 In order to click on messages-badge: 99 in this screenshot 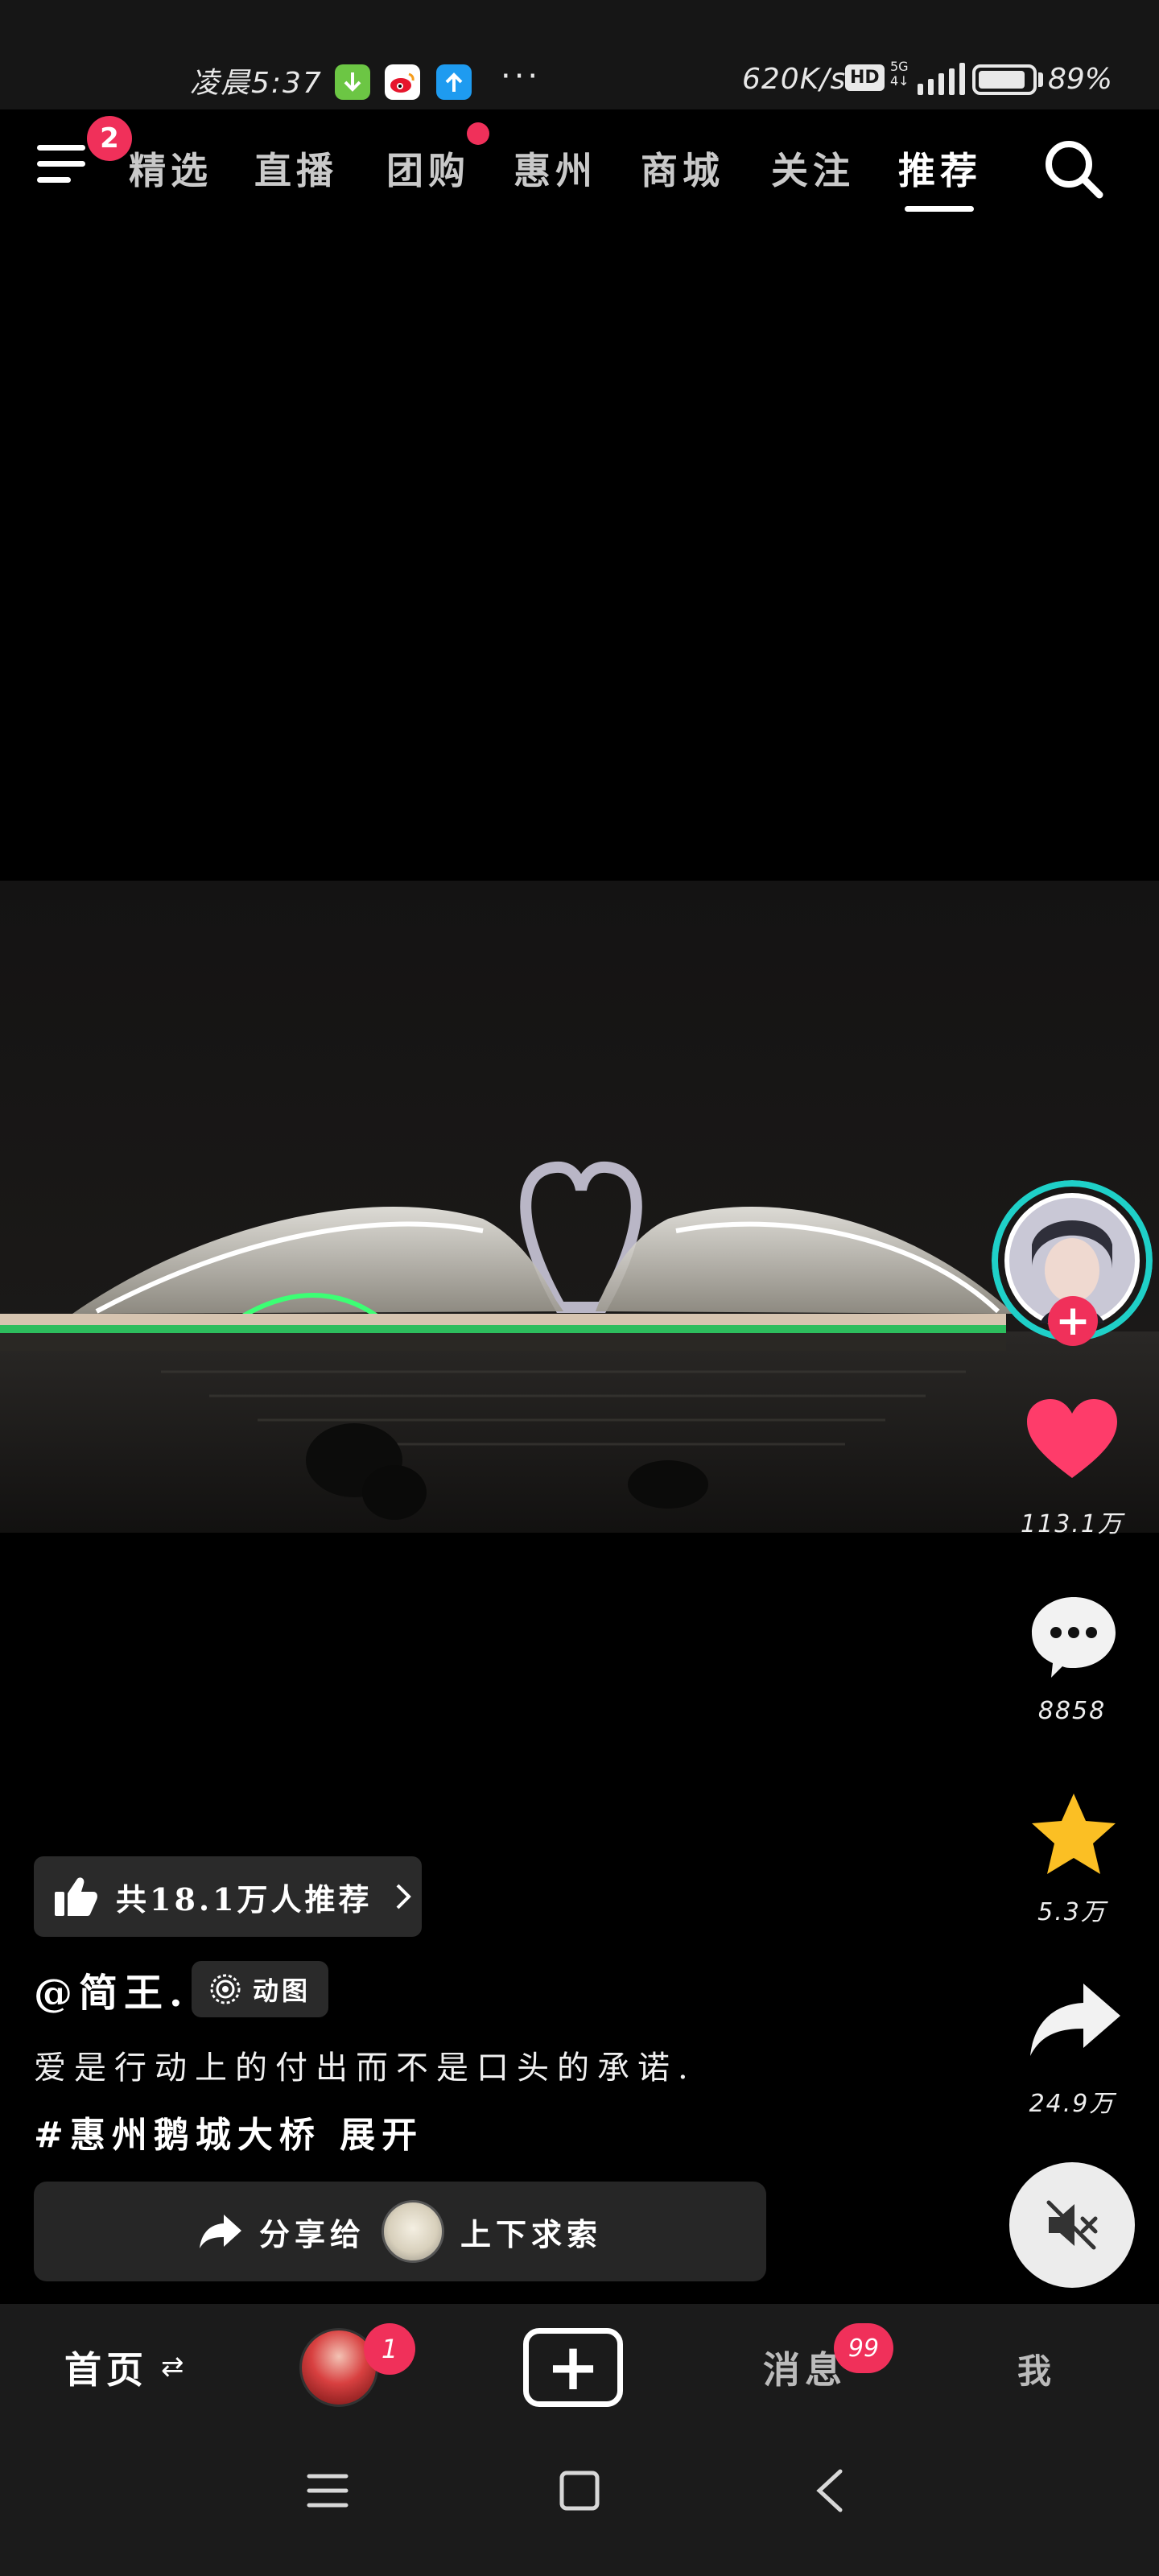, I will do `click(863, 2348)`.